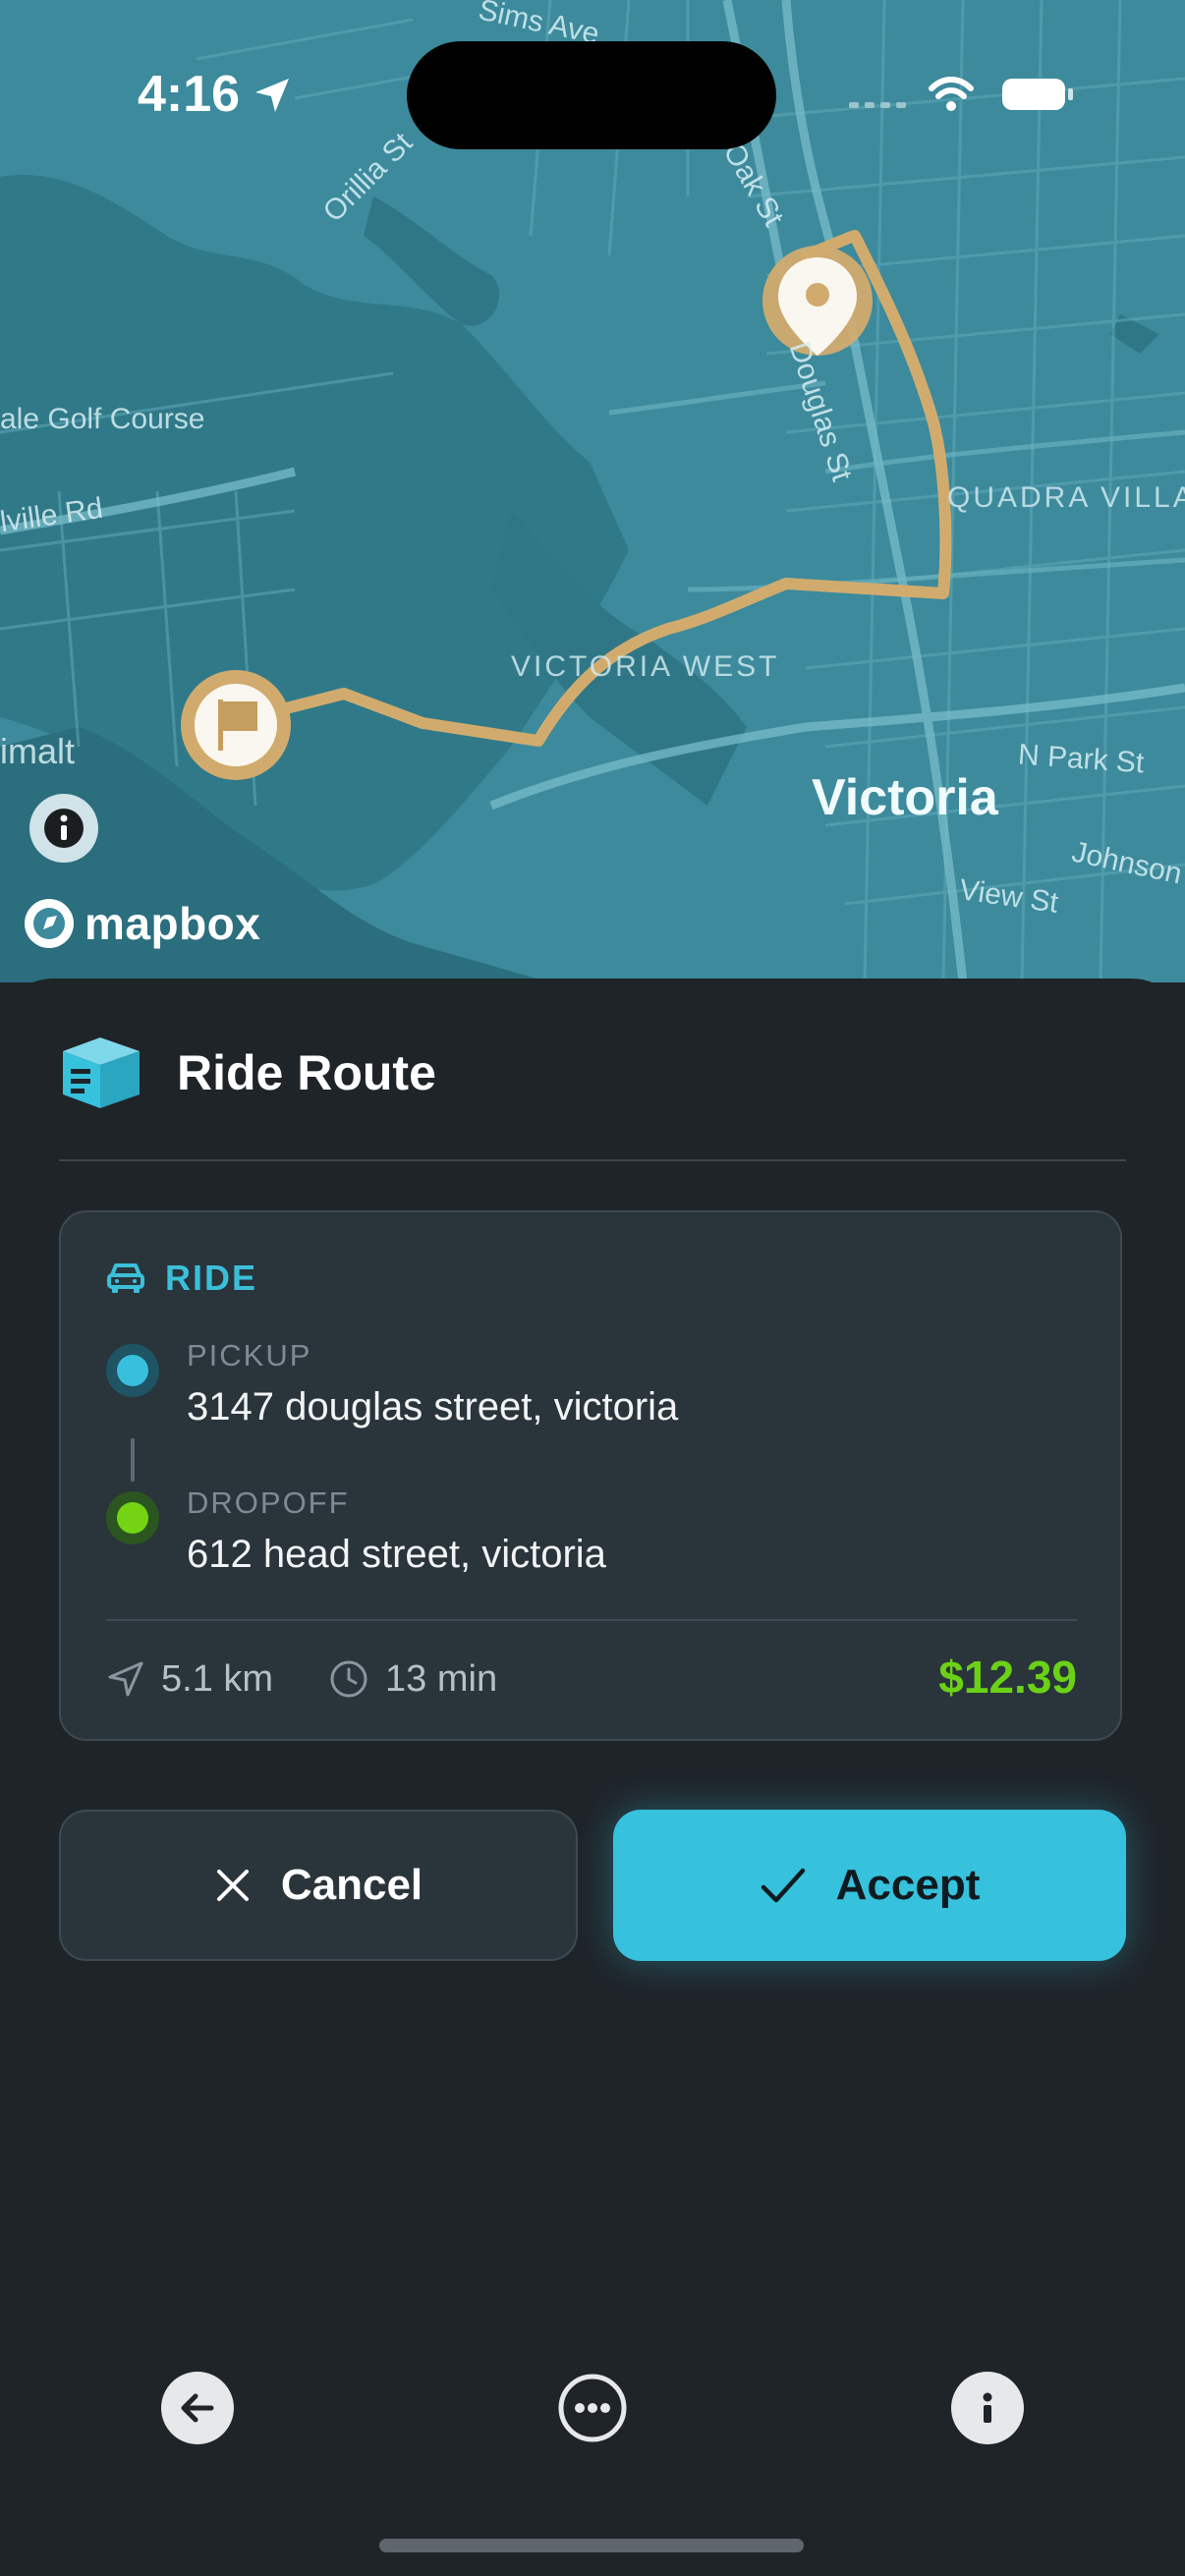 The width and height of the screenshot is (1185, 2576). I want to click on clock-icon, so click(349, 1679).